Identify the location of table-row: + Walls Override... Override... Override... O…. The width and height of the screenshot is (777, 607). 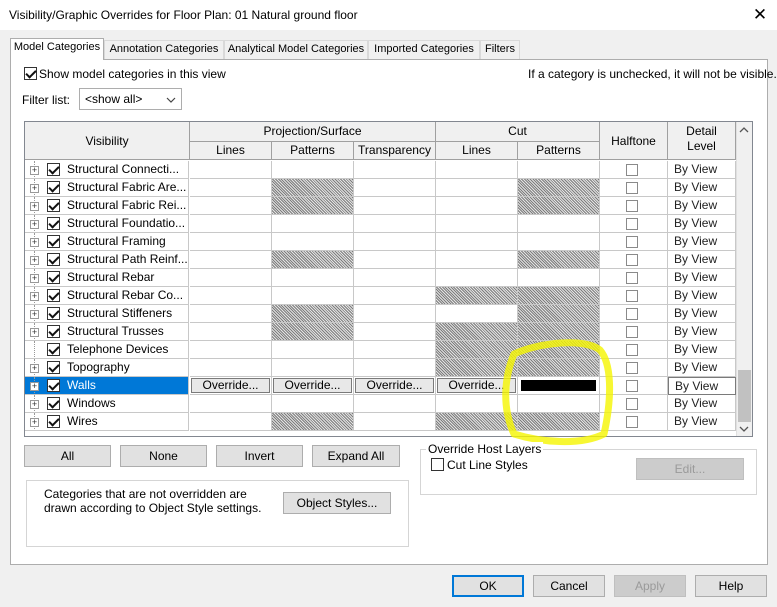
(380, 386).